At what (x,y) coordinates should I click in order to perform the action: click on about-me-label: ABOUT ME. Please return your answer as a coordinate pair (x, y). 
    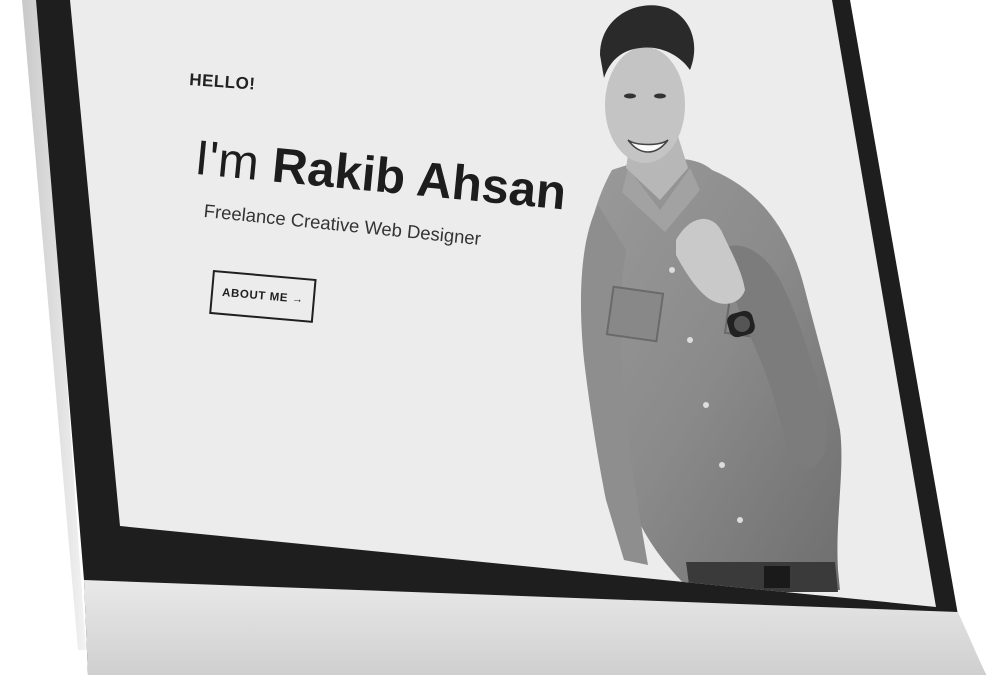
    Looking at the image, I should click on (255, 295).